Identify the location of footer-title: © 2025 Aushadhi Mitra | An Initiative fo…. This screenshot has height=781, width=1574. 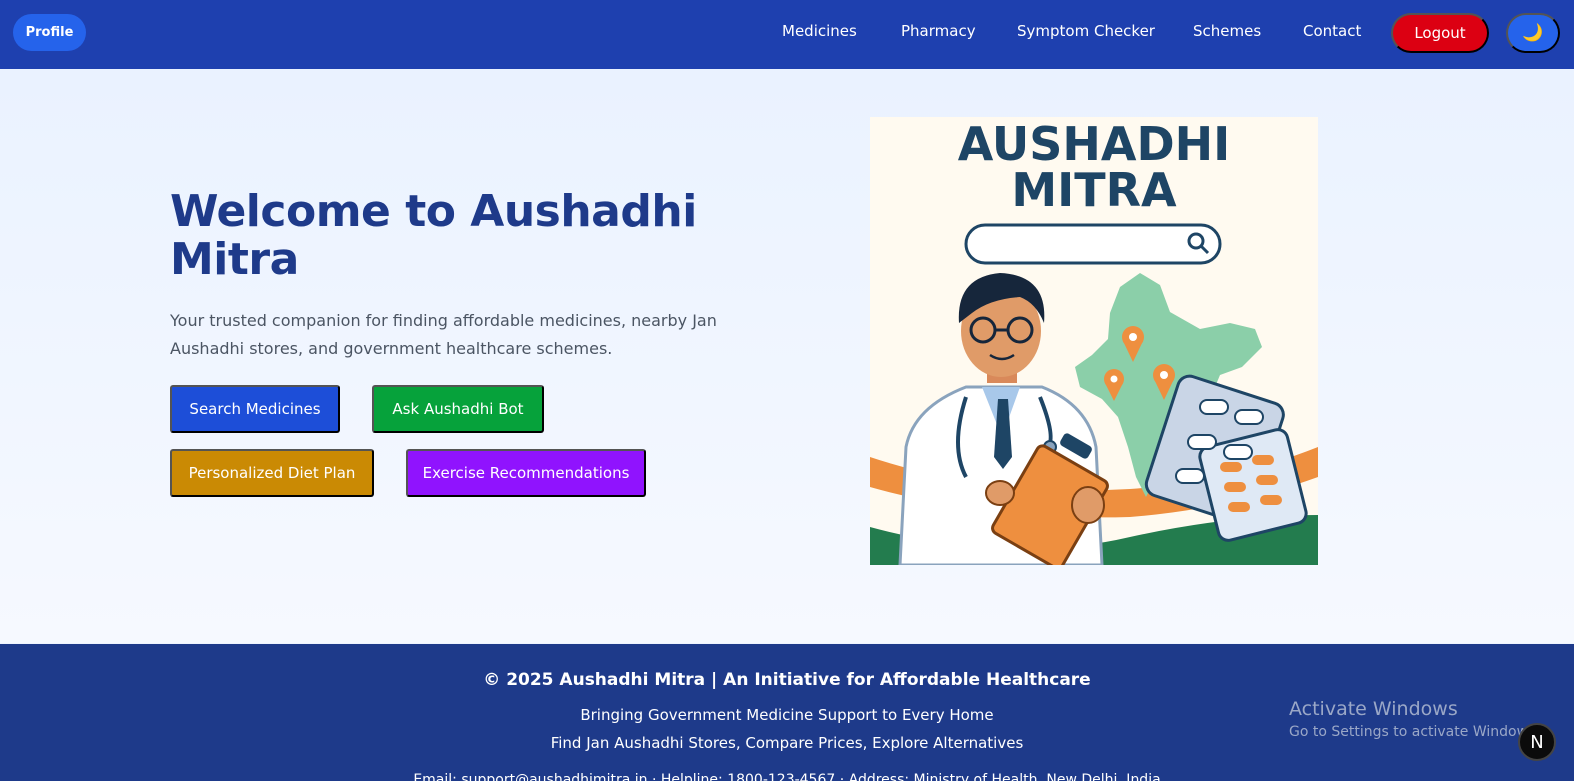
(787, 680).